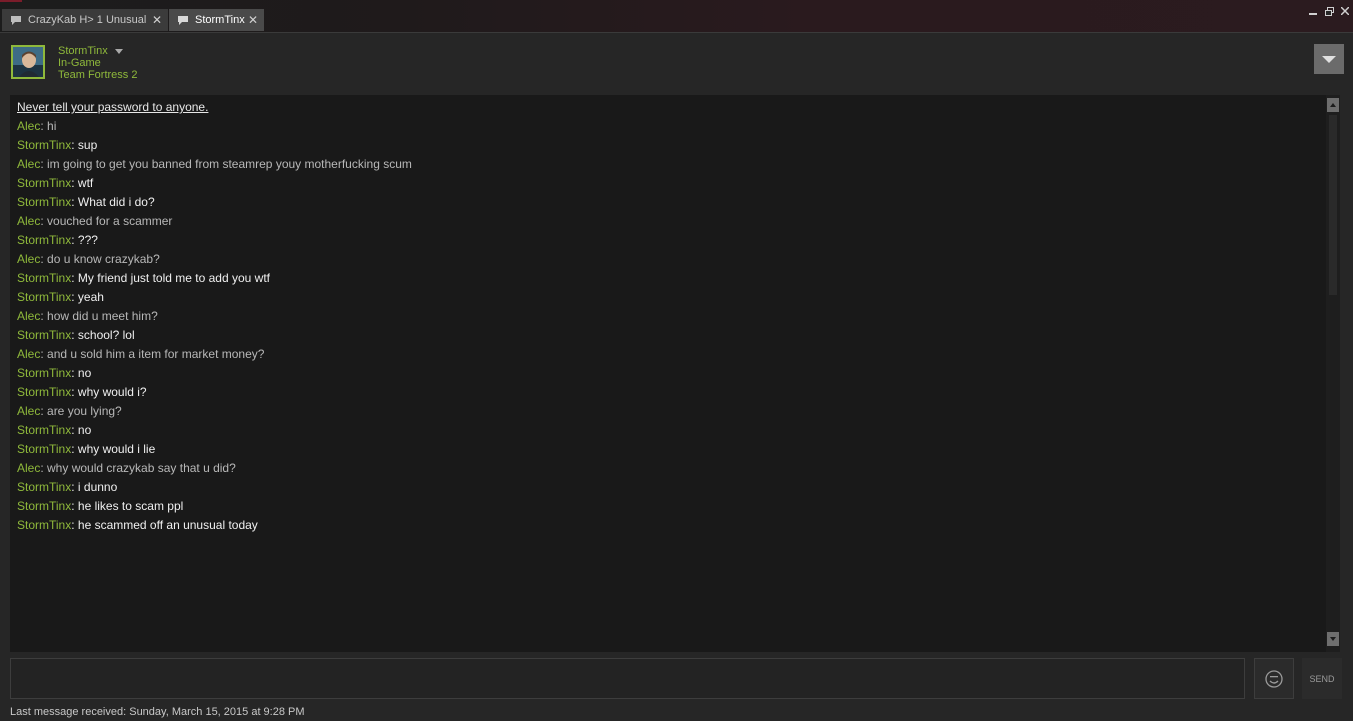 This screenshot has width=1353, height=721. Describe the element at coordinates (83, 51) in the screenshot. I see `friend-name: StormTinx` at that location.